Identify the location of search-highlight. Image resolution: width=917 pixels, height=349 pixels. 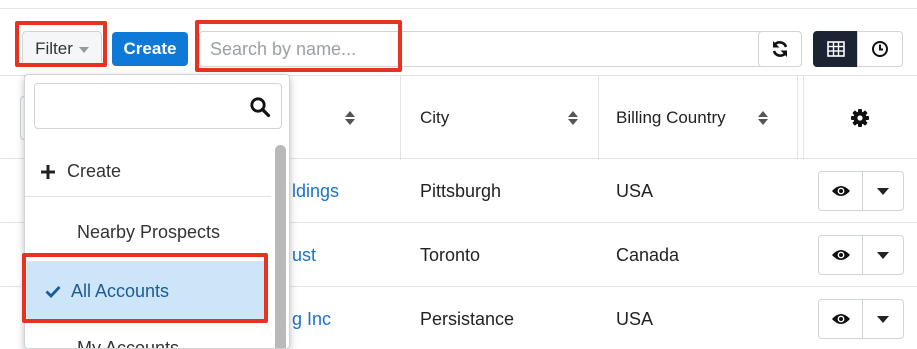
(298, 46).